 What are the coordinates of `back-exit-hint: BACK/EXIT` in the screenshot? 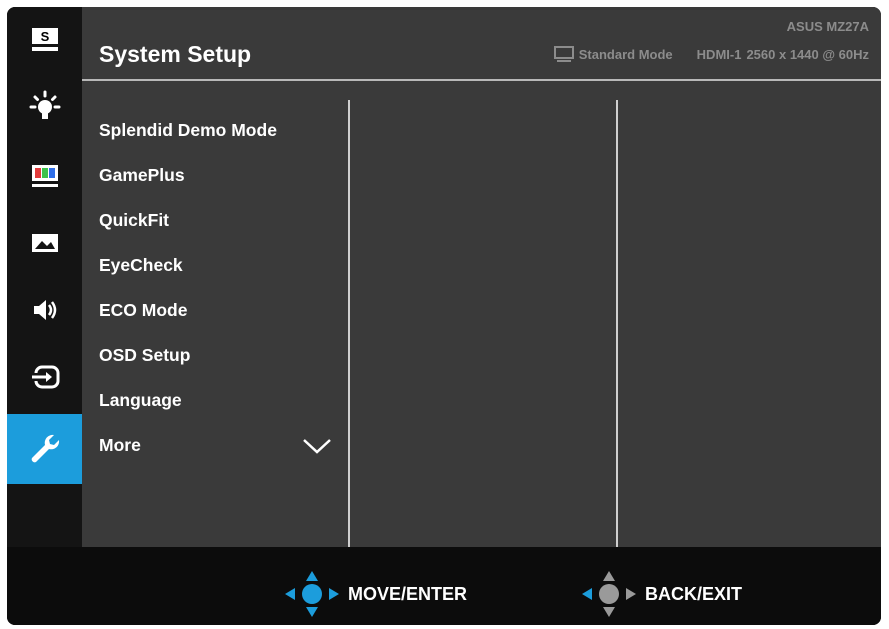 It's located at (660, 594).